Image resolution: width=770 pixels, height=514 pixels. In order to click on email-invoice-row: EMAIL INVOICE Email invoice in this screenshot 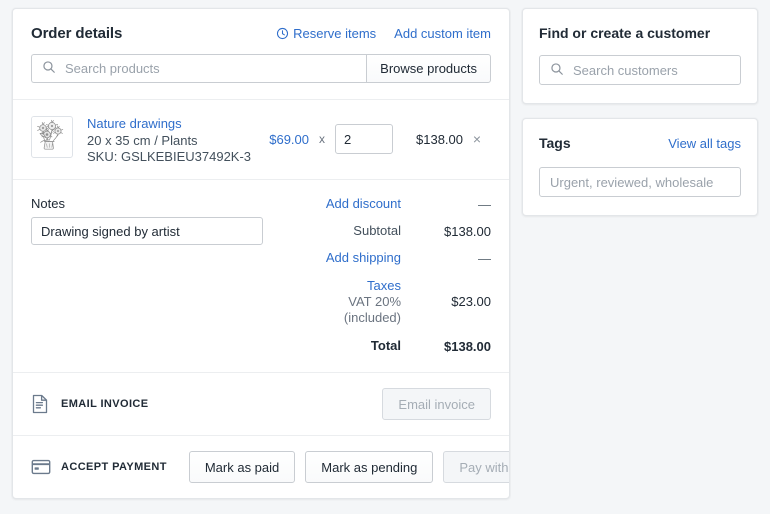, I will do `click(261, 404)`.